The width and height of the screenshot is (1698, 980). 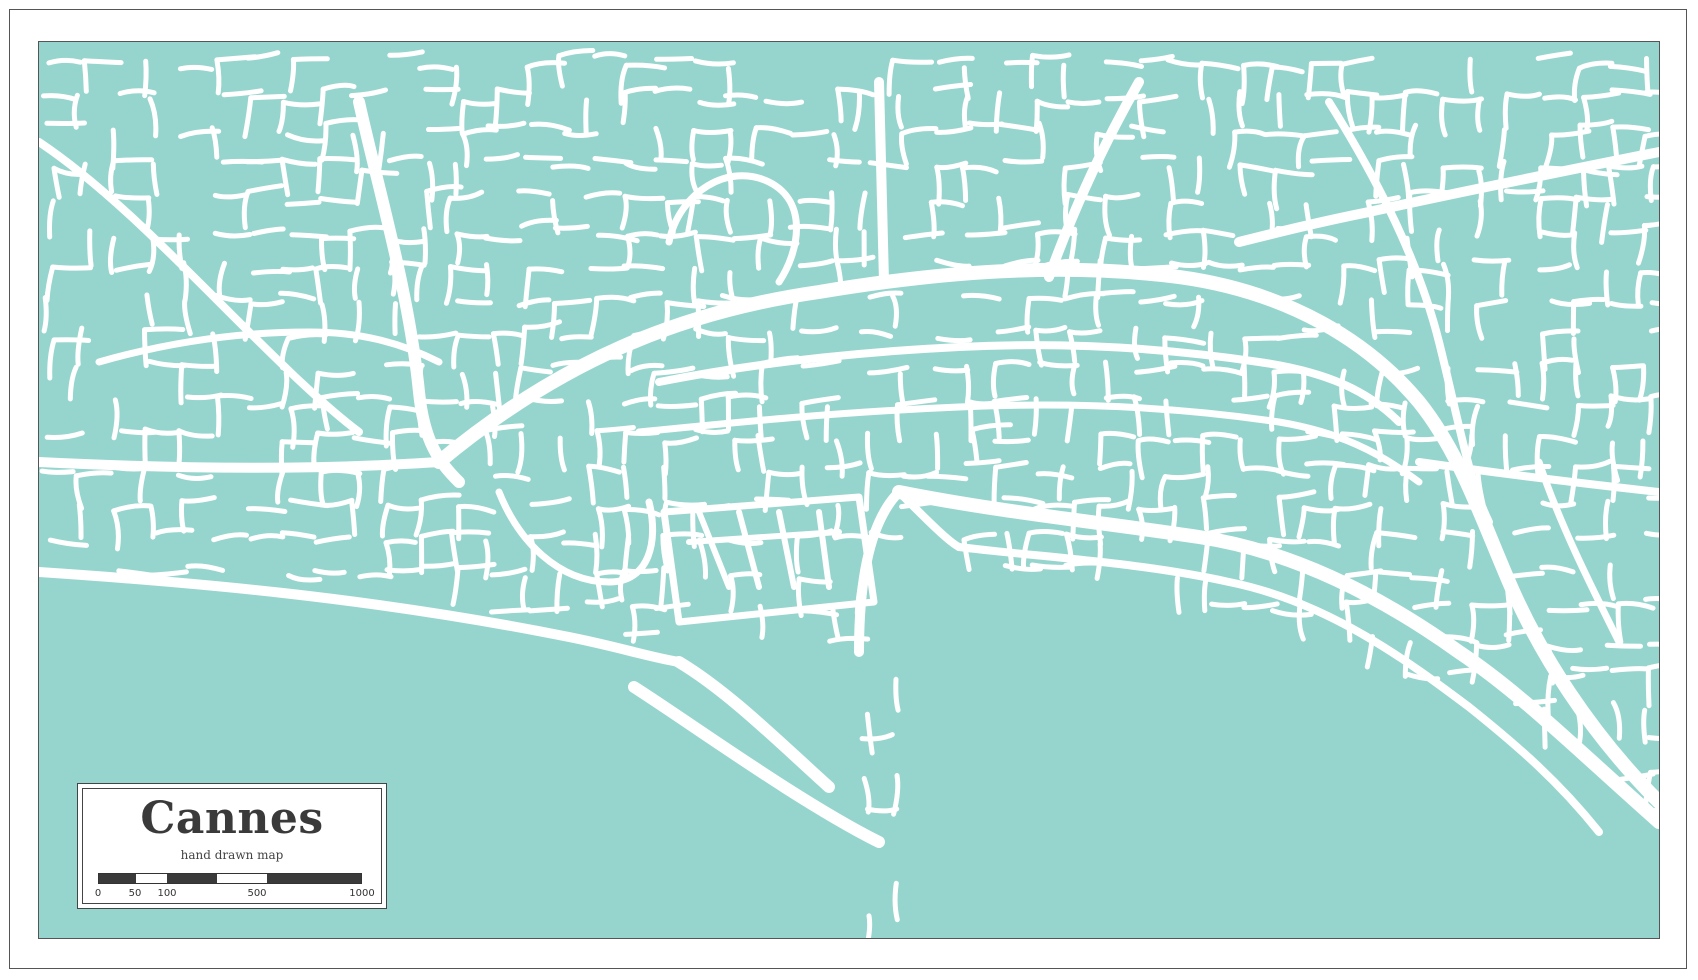 What do you see at coordinates (192, 878) in the screenshot?
I see `scale-segment` at bounding box center [192, 878].